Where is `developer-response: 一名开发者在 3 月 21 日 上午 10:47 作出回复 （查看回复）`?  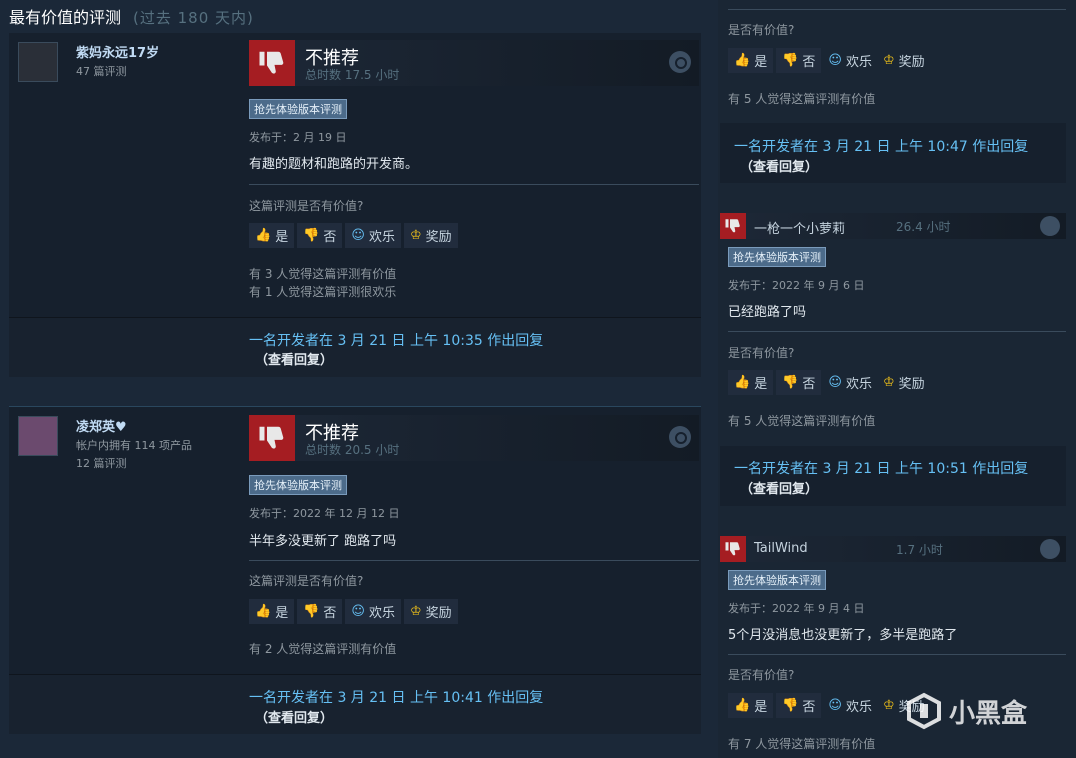
developer-response: 一名开发者在 3 月 21 日 上午 10:47 作出回复 （查看回复） is located at coordinates (893, 153).